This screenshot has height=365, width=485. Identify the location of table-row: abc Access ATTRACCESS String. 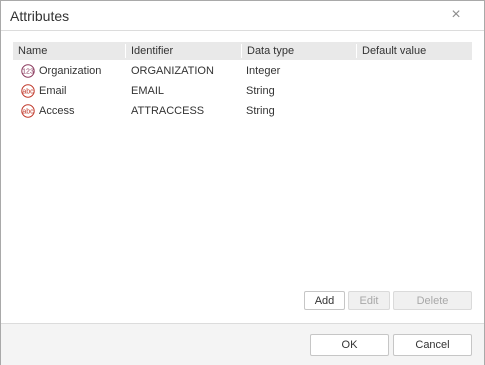
(242, 111).